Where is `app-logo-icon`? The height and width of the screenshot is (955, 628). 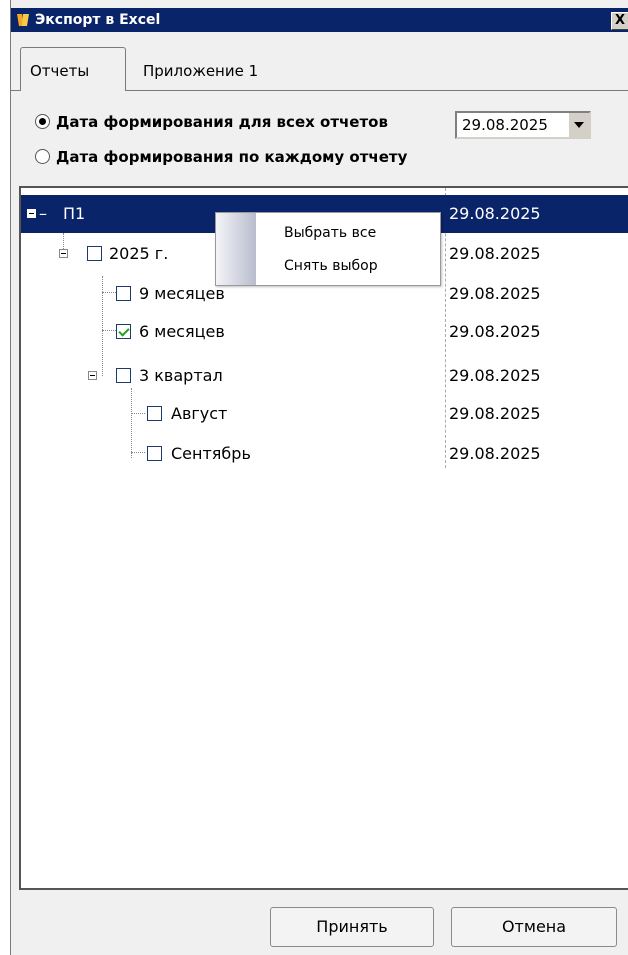 app-logo-icon is located at coordinates (23, 20).